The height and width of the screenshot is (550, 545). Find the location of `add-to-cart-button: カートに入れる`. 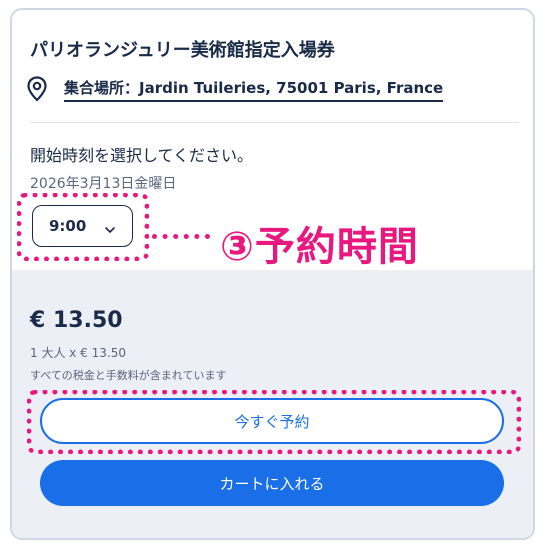

add-to-cart-button: カートに入れる is located at coordinates (272, 483).